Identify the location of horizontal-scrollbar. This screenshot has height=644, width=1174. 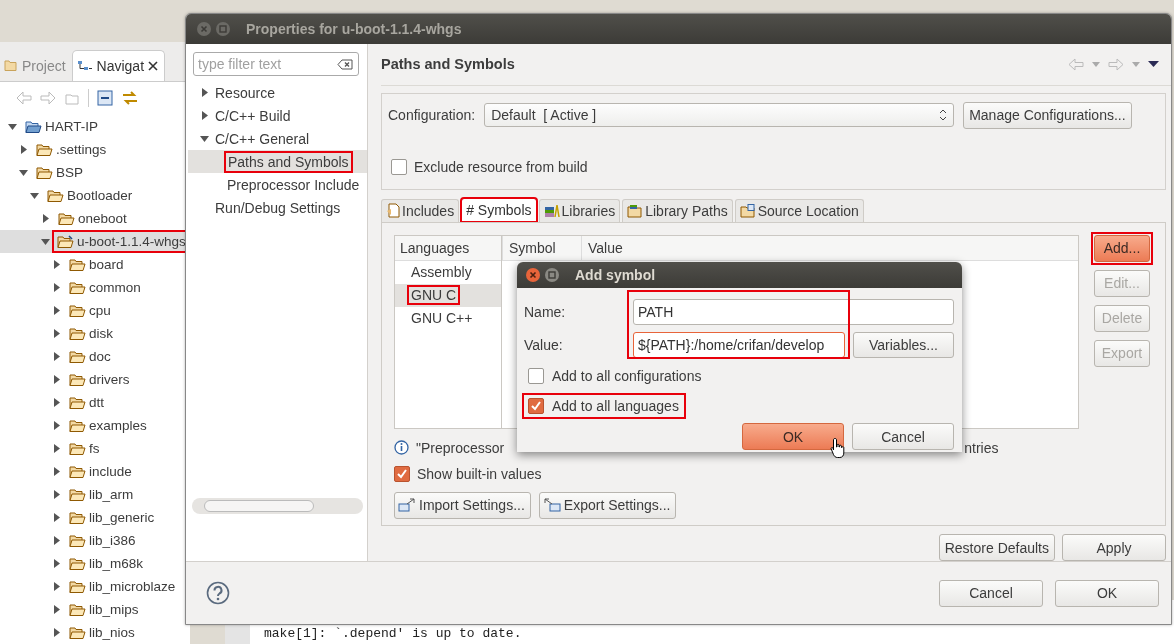
(277, 506).